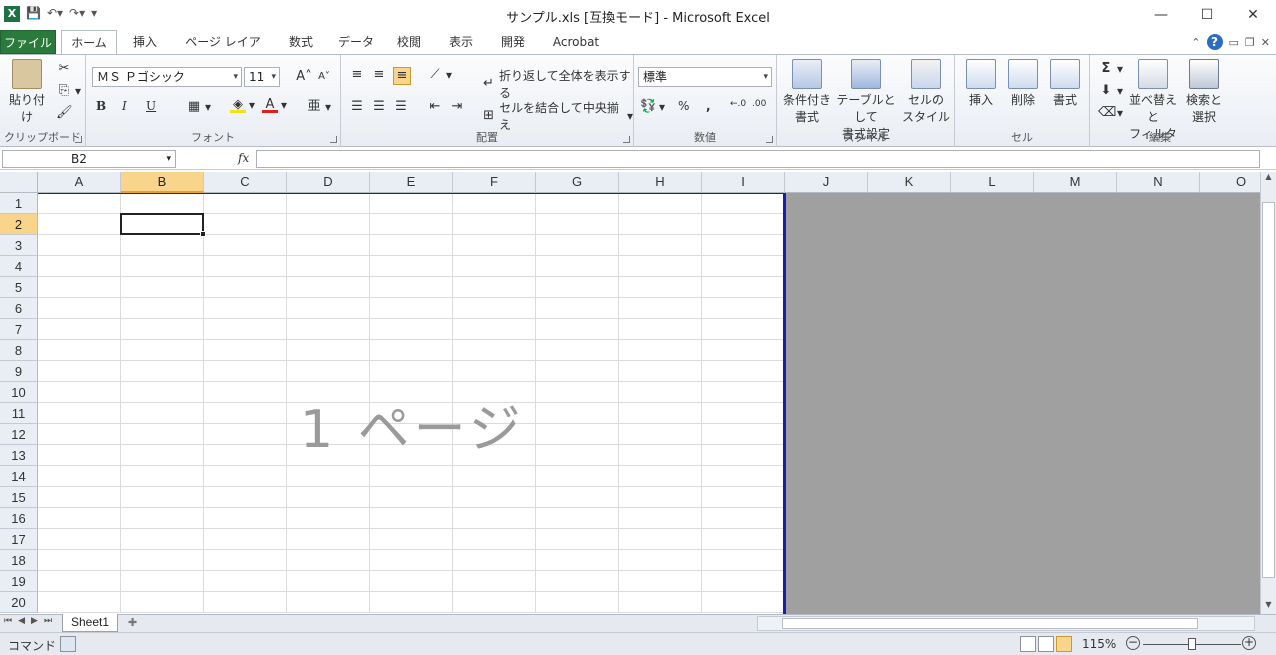 The width and height of the screenshot is (1276, 655). I want to click on align-right-button: ☰, so click(401, 107).